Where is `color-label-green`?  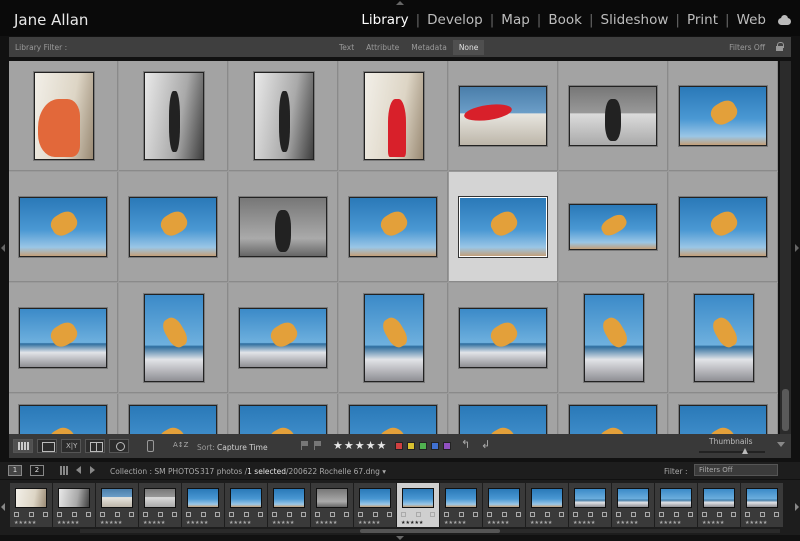 color-label-green is located at coordinates (423, 446).